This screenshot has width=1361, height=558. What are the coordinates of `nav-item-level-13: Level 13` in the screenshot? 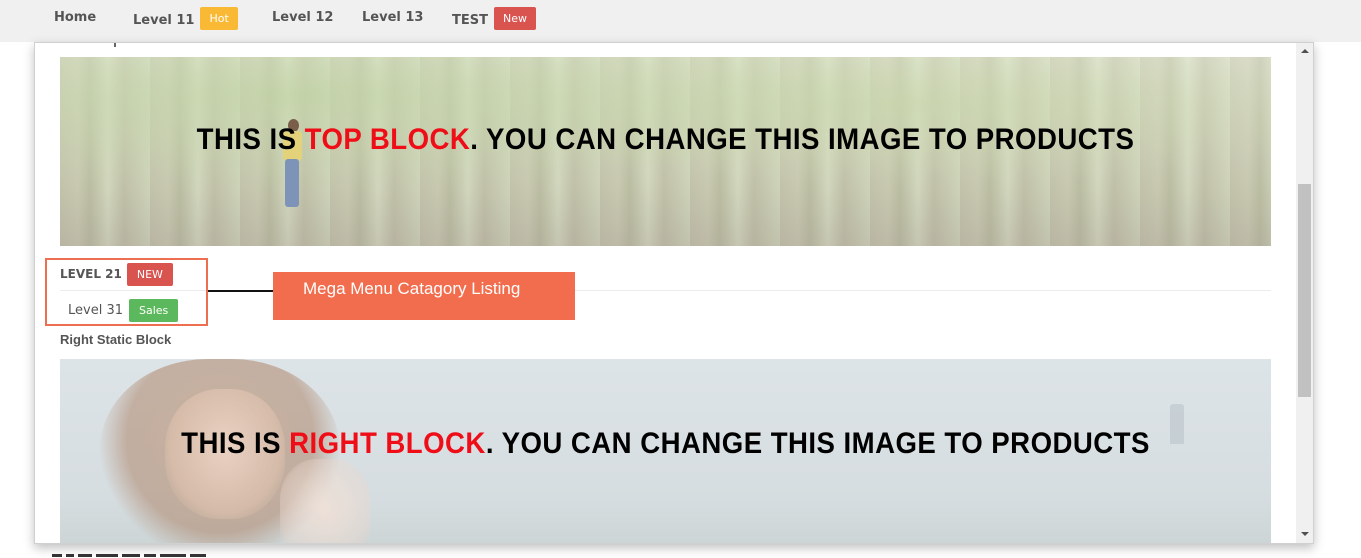 It's located at (392, 20).